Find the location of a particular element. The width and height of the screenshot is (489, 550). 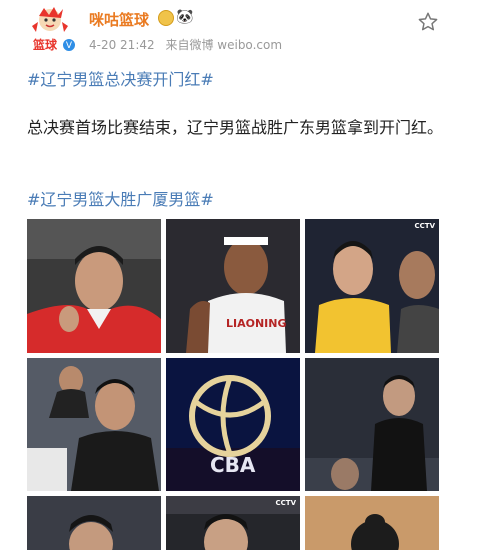

cba-logo-image: CBA is located at coordinates (233, 424).